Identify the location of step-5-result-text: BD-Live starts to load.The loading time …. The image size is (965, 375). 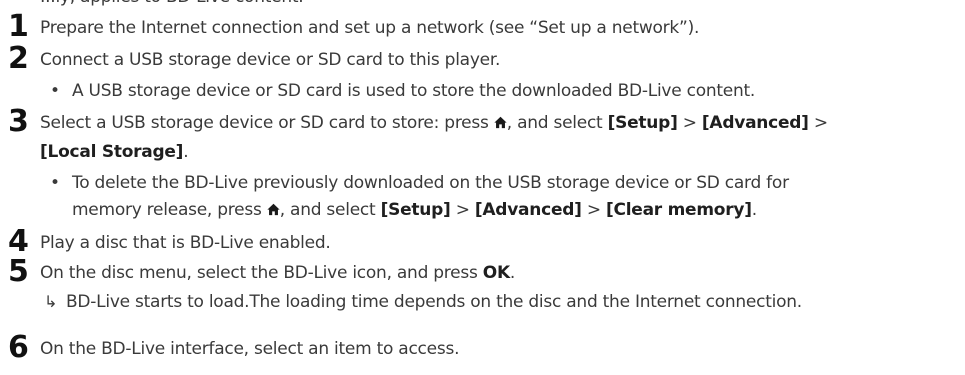
(434, 302).